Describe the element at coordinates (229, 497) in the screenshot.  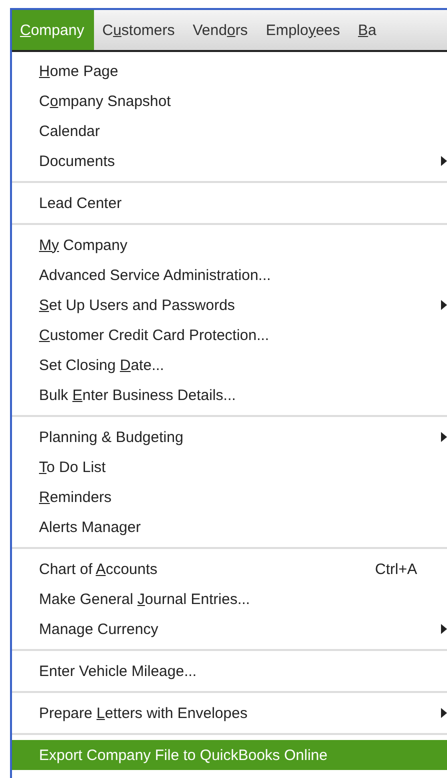
I see `menu-item: Reminders` at that location.